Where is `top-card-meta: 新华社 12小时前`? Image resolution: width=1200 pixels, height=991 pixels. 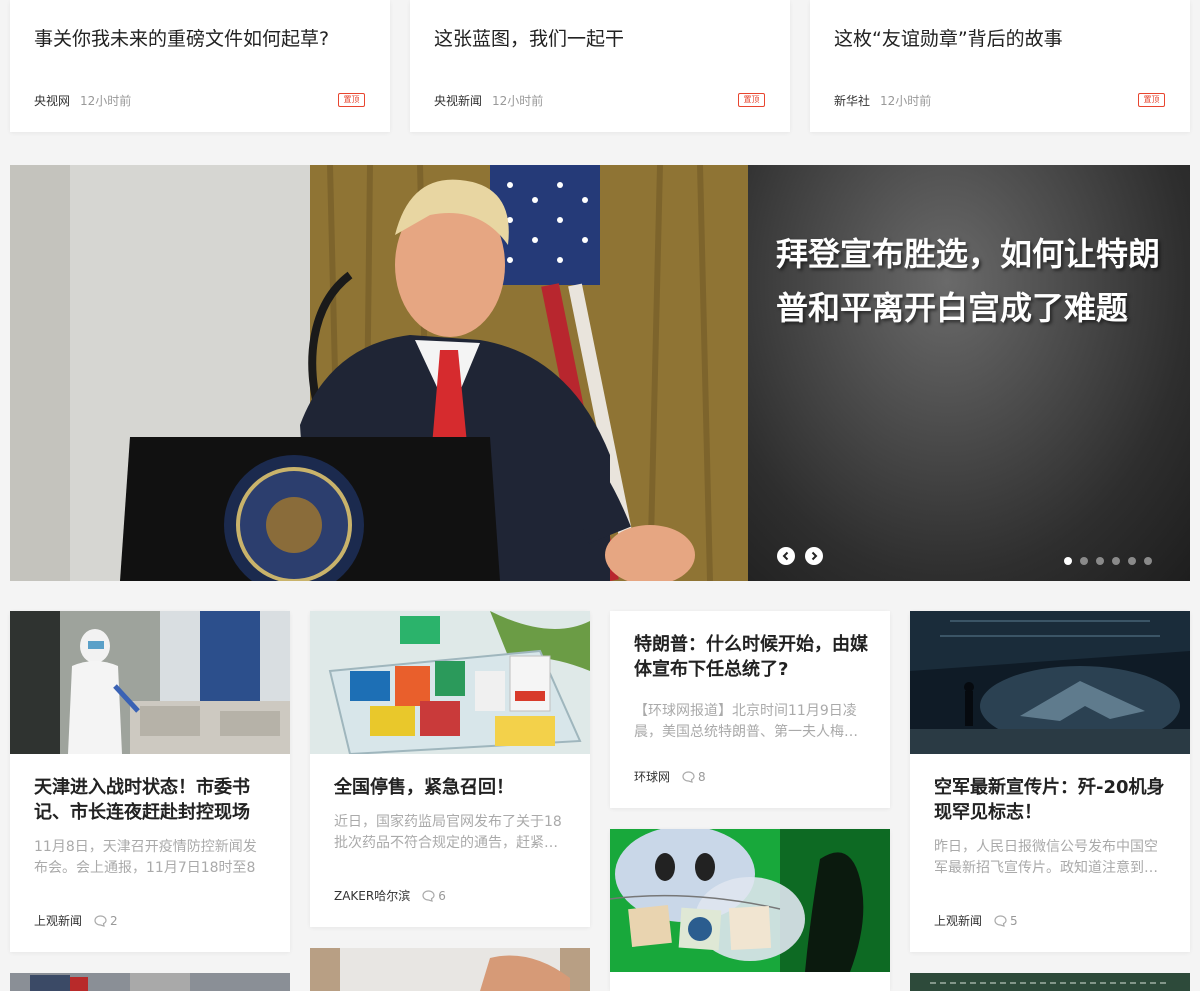
top-card-meta: 新华社 12小时前 is located at coordinates (882, 100).